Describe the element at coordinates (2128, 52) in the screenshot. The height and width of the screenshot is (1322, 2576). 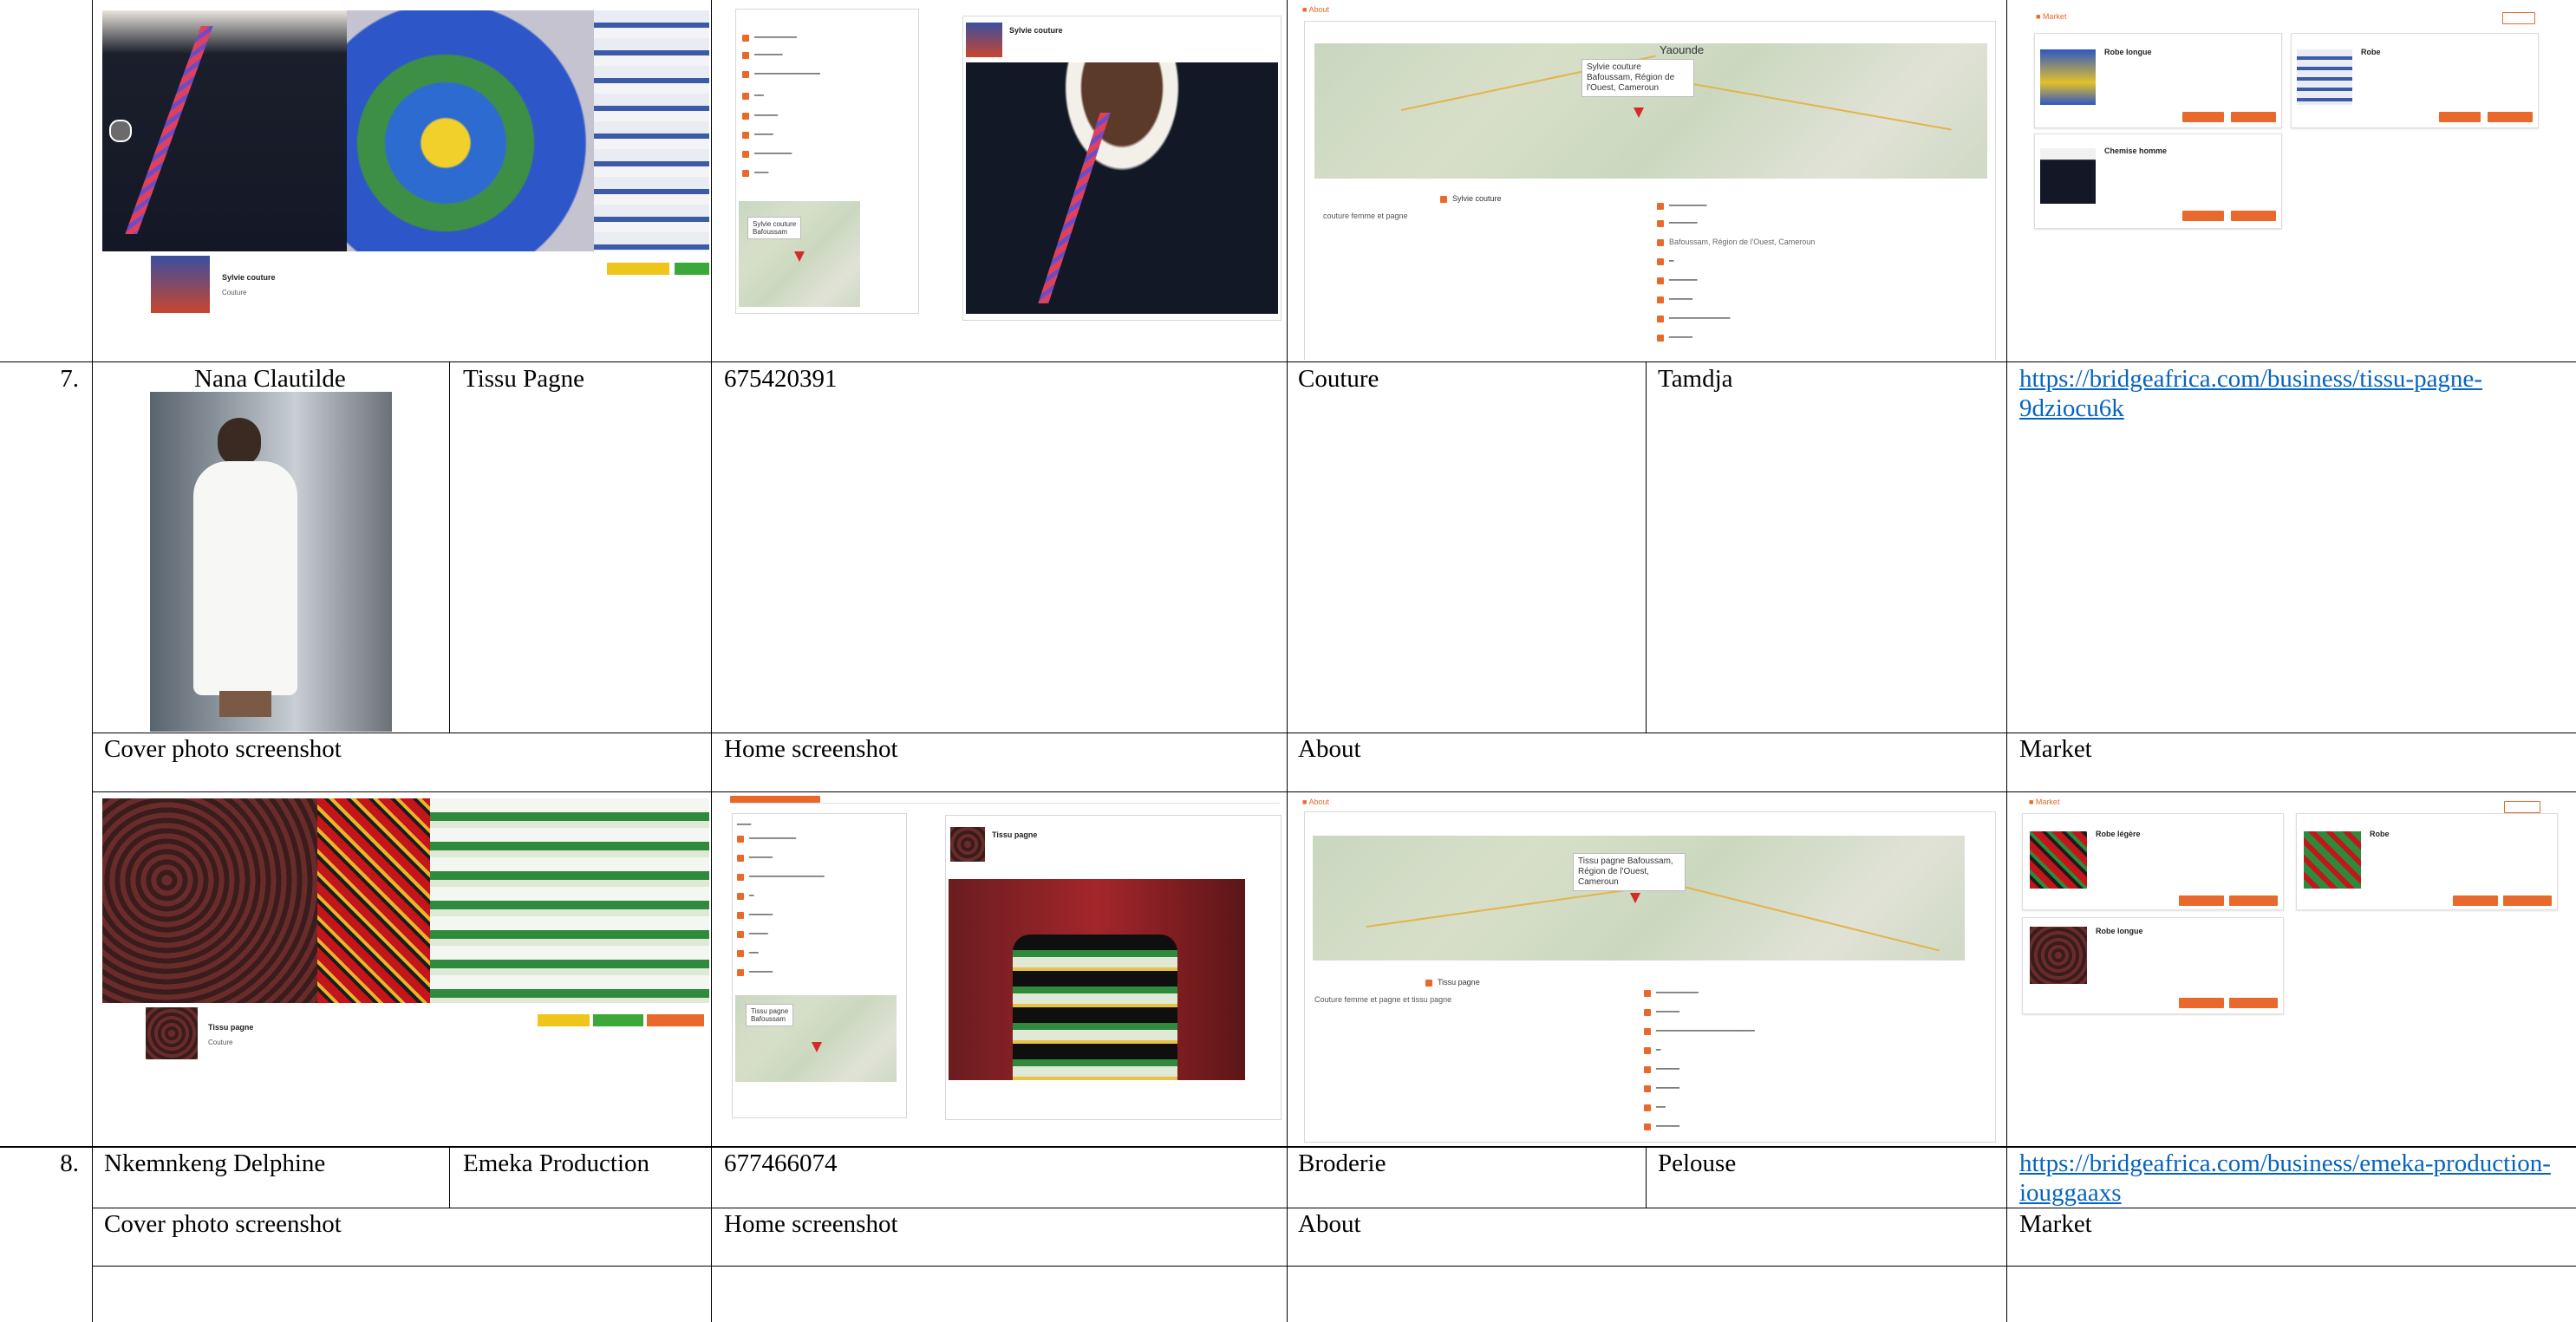
I see `row6-market-item-1: Robe longue` at that location.